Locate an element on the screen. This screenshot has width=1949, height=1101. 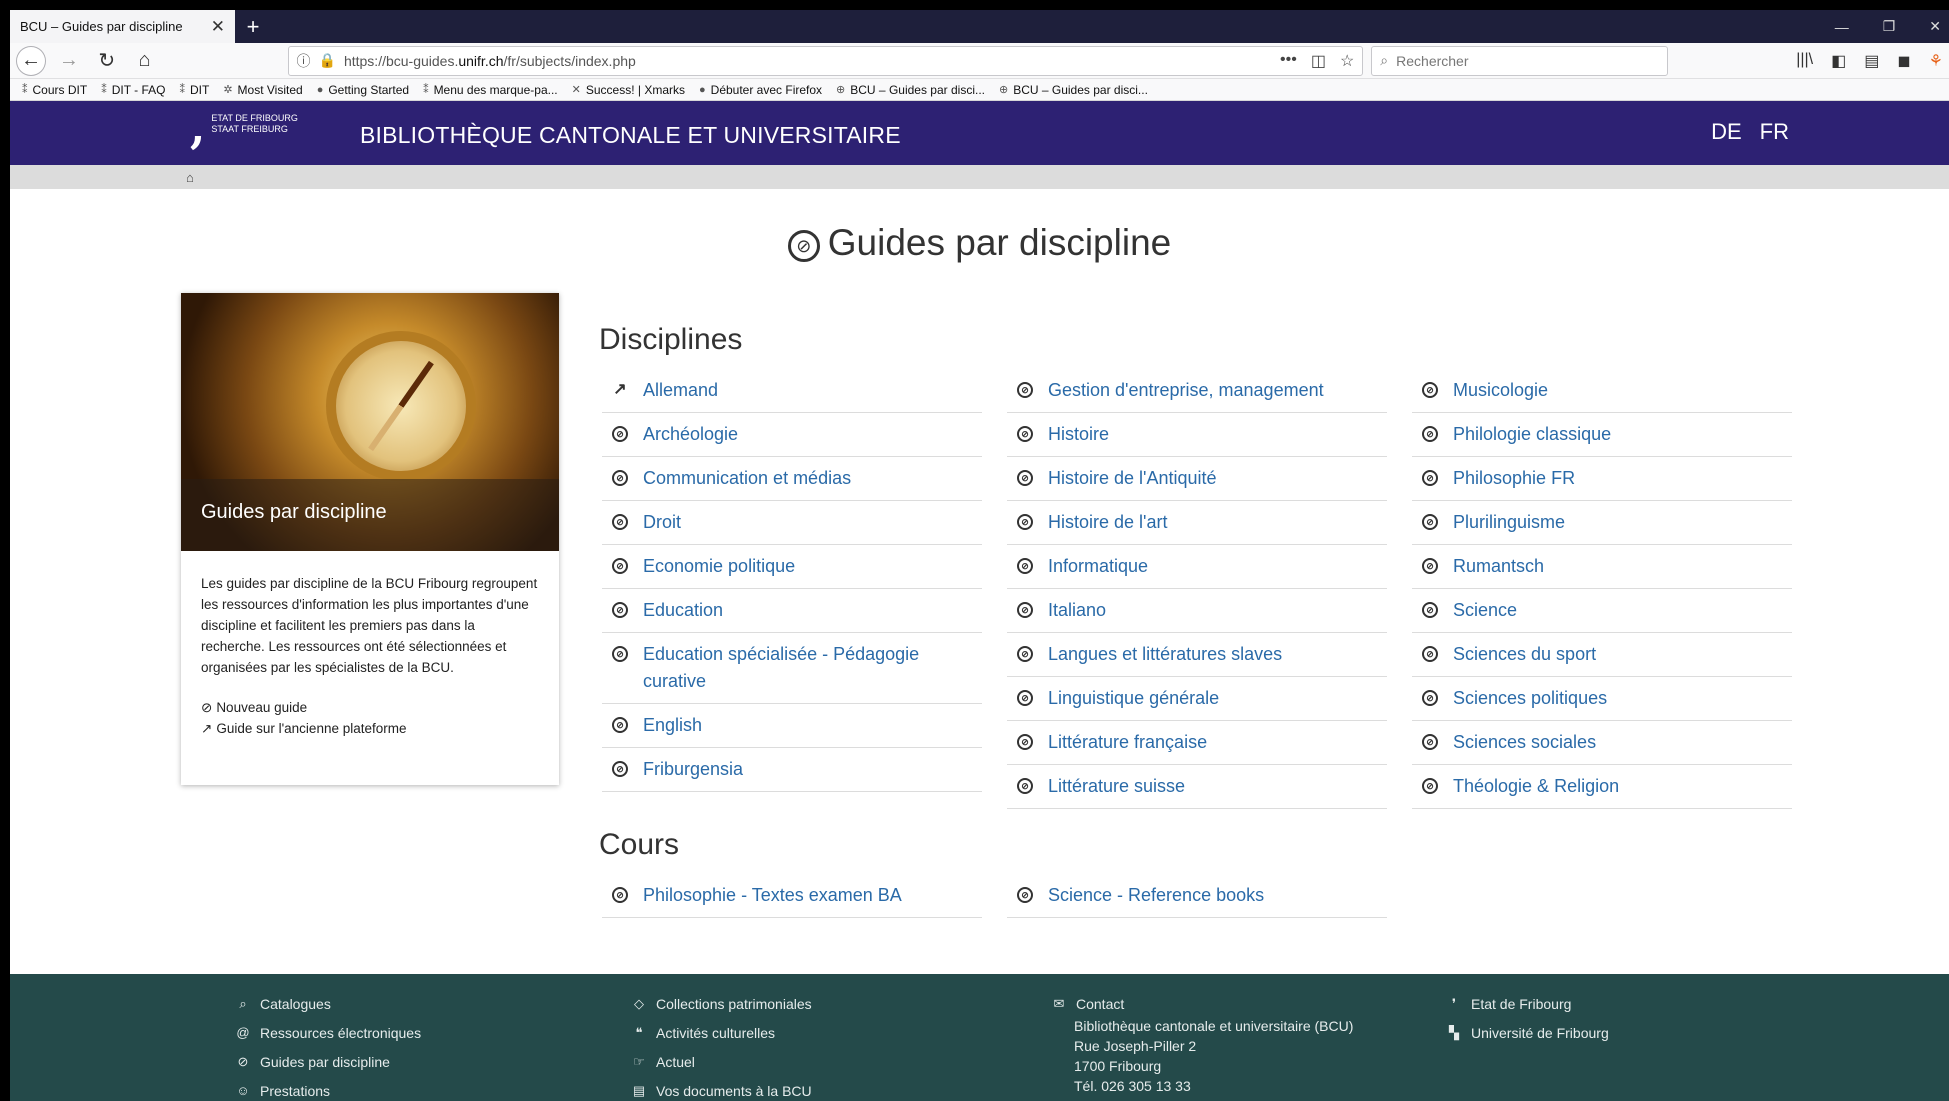
extension-icon: ◼ is located at coordinates (1903, 61).